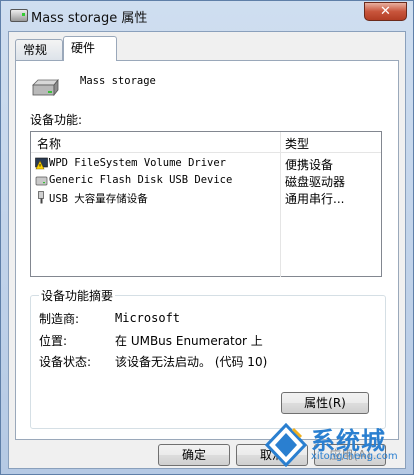 The height and width of the screenshot is (475, 414). What do you see at coordinates (315, 182) in the screenshot?
I see `device-function-type: 磁盘驱动器` at bounding box center [315, 182].